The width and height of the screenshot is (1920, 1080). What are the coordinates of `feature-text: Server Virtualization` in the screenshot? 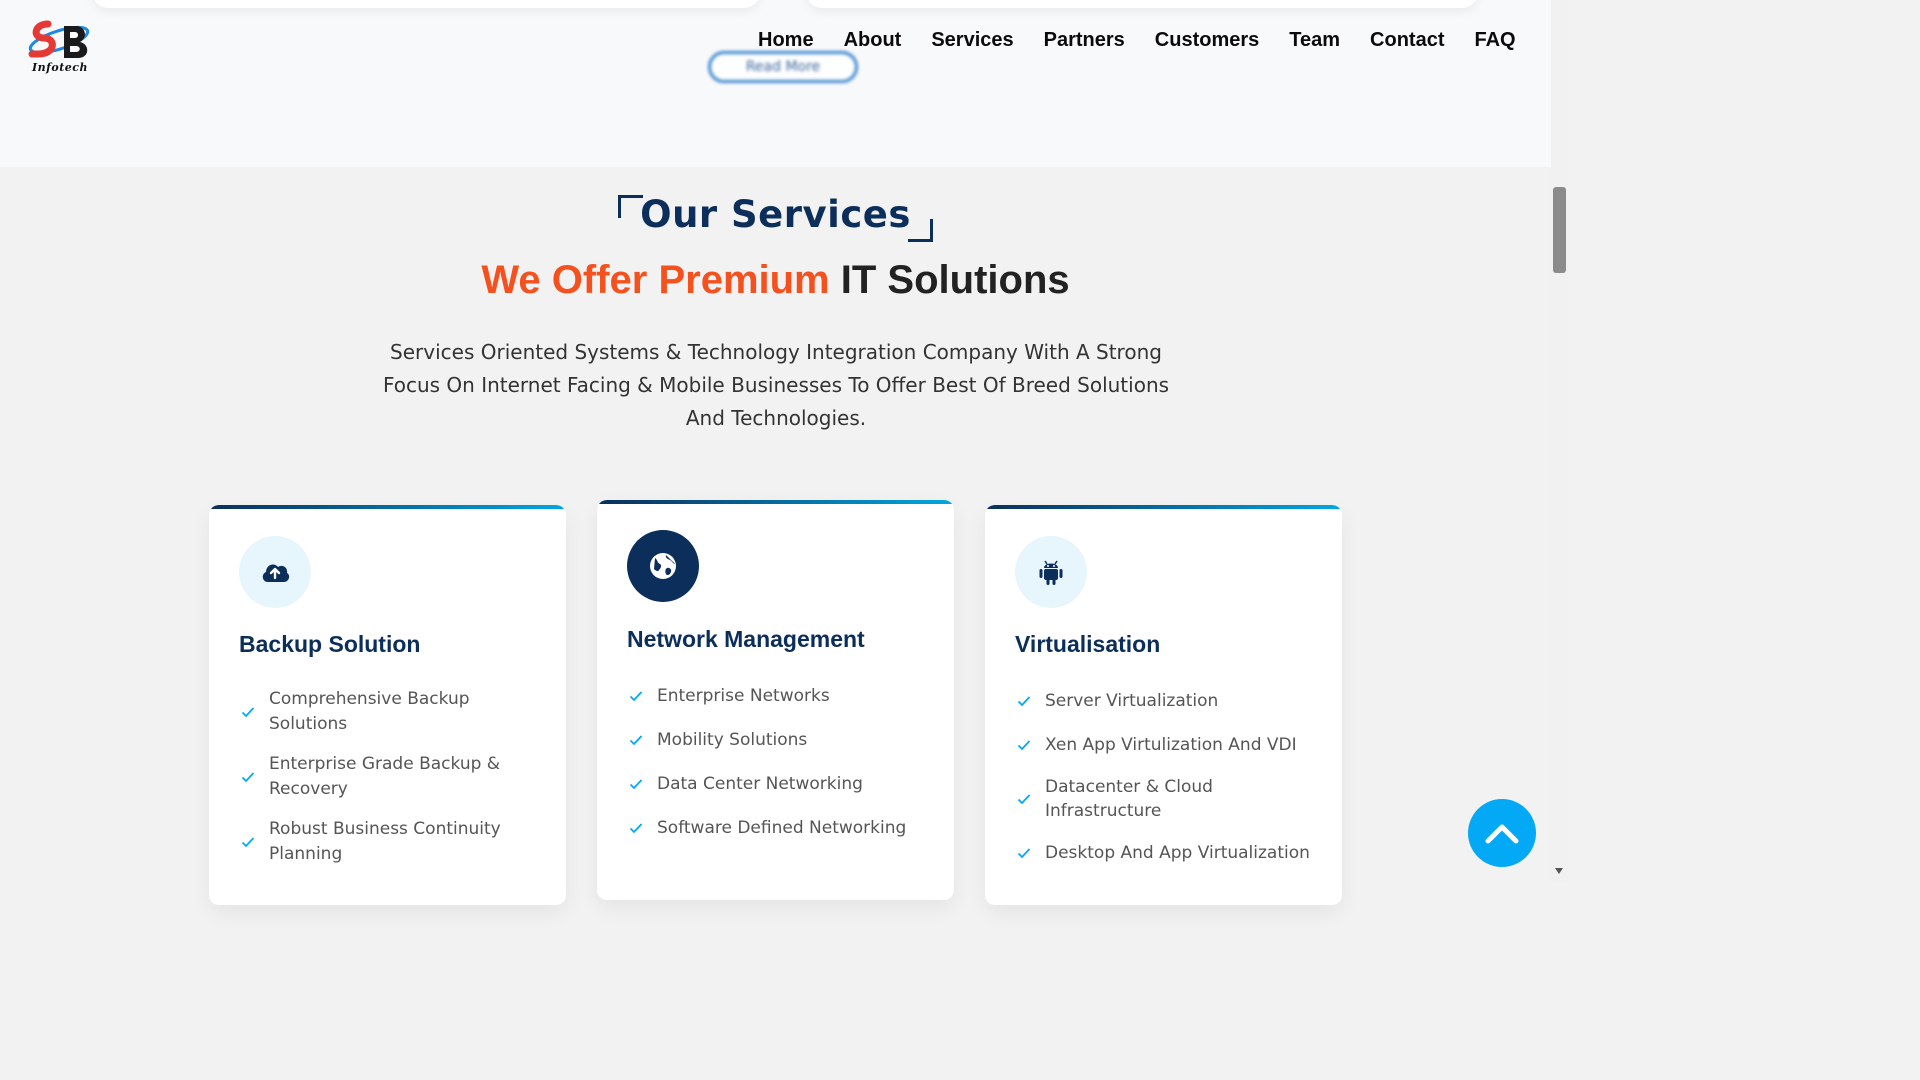 It's located at (1132, 701).